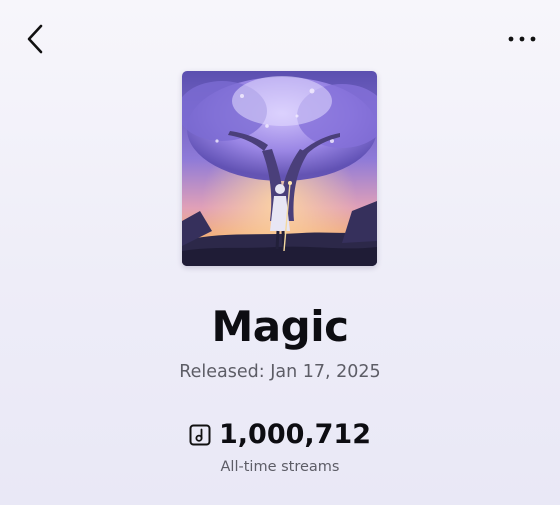  Describe the element at coordinates (295, 434) in the screenshot. I see `streams-count: 1,000,712` at that location.